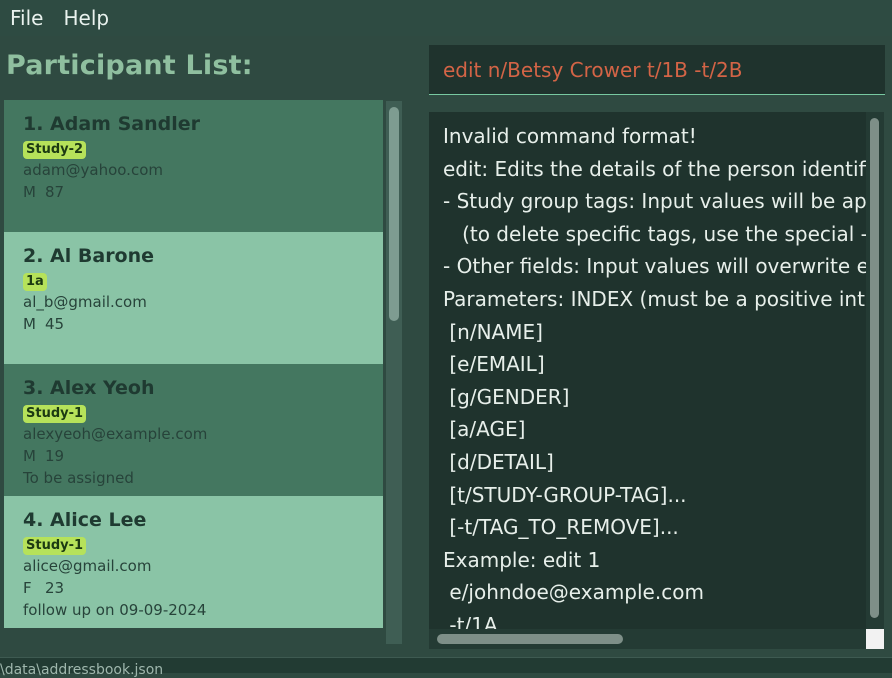 This screenshot has width=892, height=678. Describe the element at coordinates (506, 396) in the screenshot. I see `result-line: [g/GENDER]` at that location.